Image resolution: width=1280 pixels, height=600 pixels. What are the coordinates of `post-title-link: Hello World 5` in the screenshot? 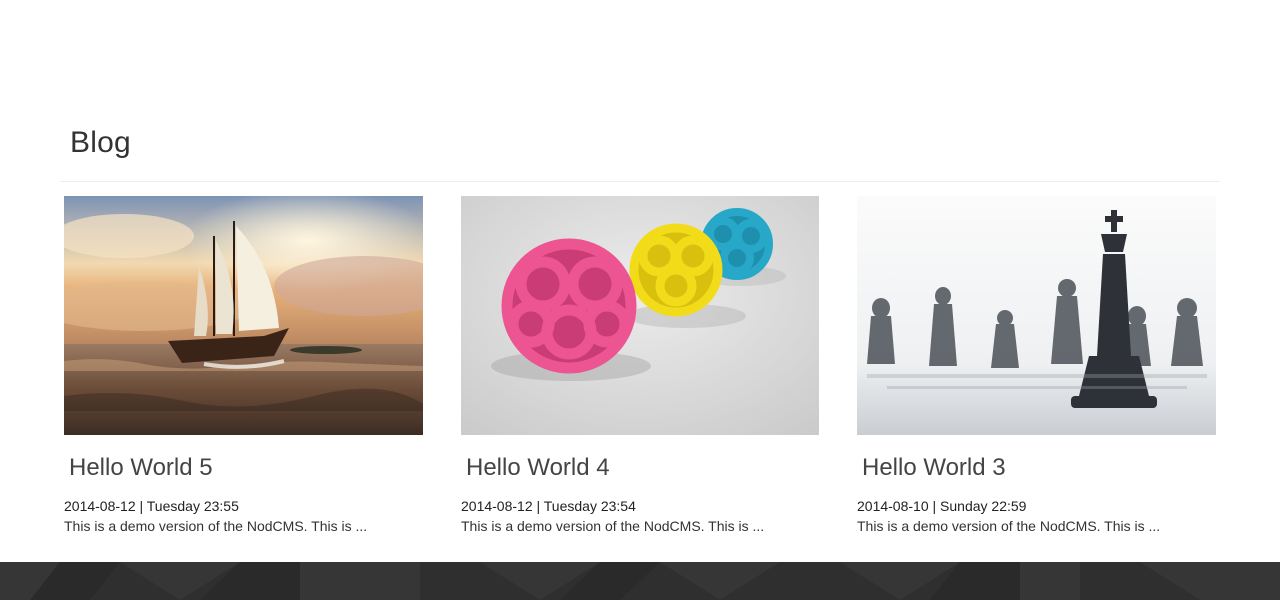 It's located at (246, 468).